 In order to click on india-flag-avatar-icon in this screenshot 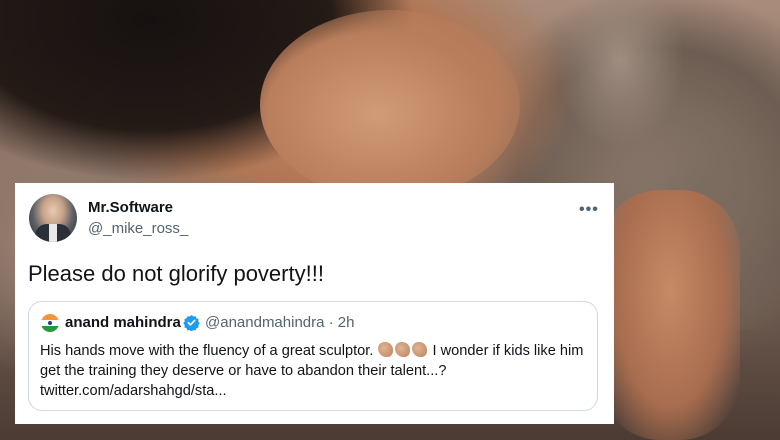, I will do `click(50, 323)`.